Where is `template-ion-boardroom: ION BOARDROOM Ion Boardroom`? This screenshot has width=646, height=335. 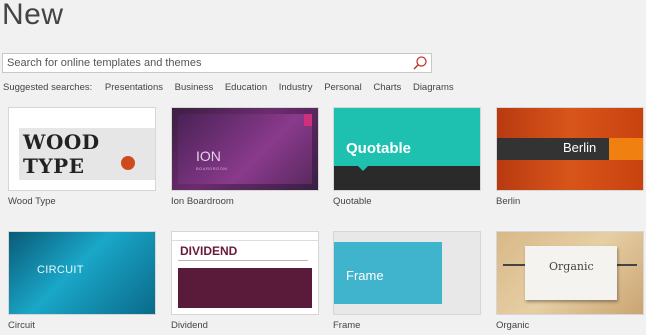
template-ion-boardroom: ION BOARDROOM Ion Boardroom is located at coordinates (245, 157).